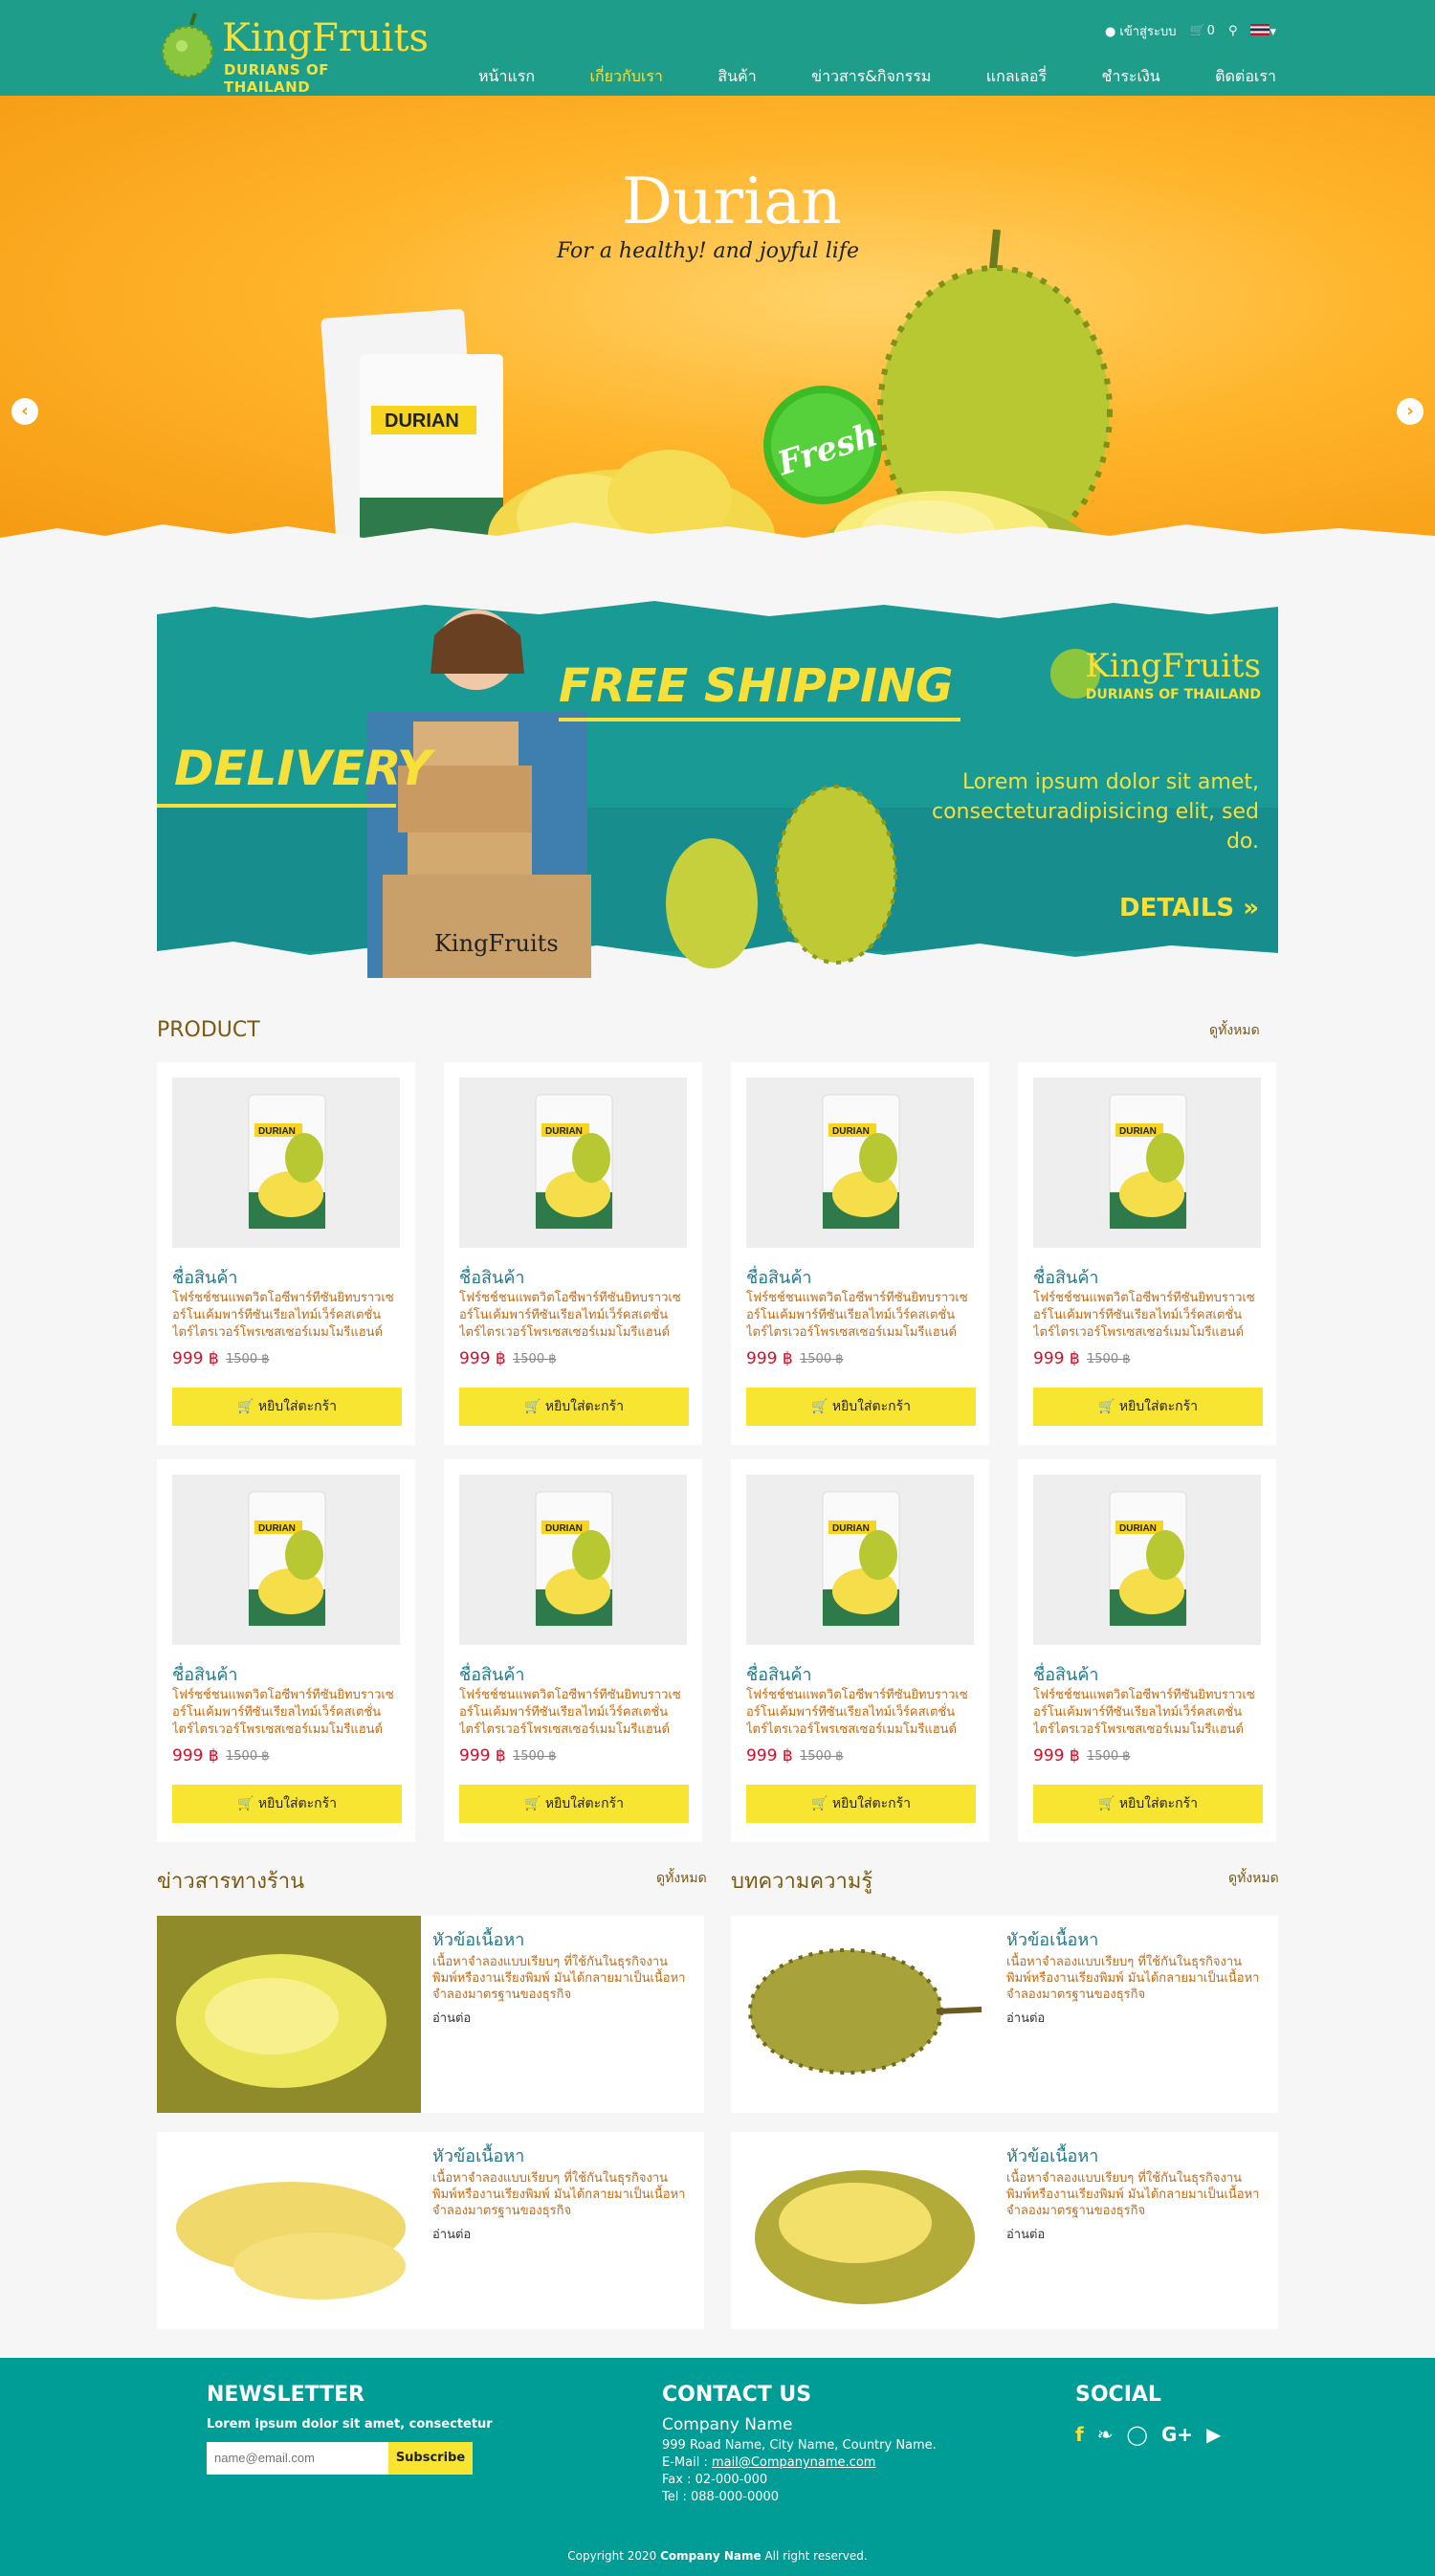 The image size is (1435, 2576). I want to click on google-plus-icon: G+, so click(1177, 2434).